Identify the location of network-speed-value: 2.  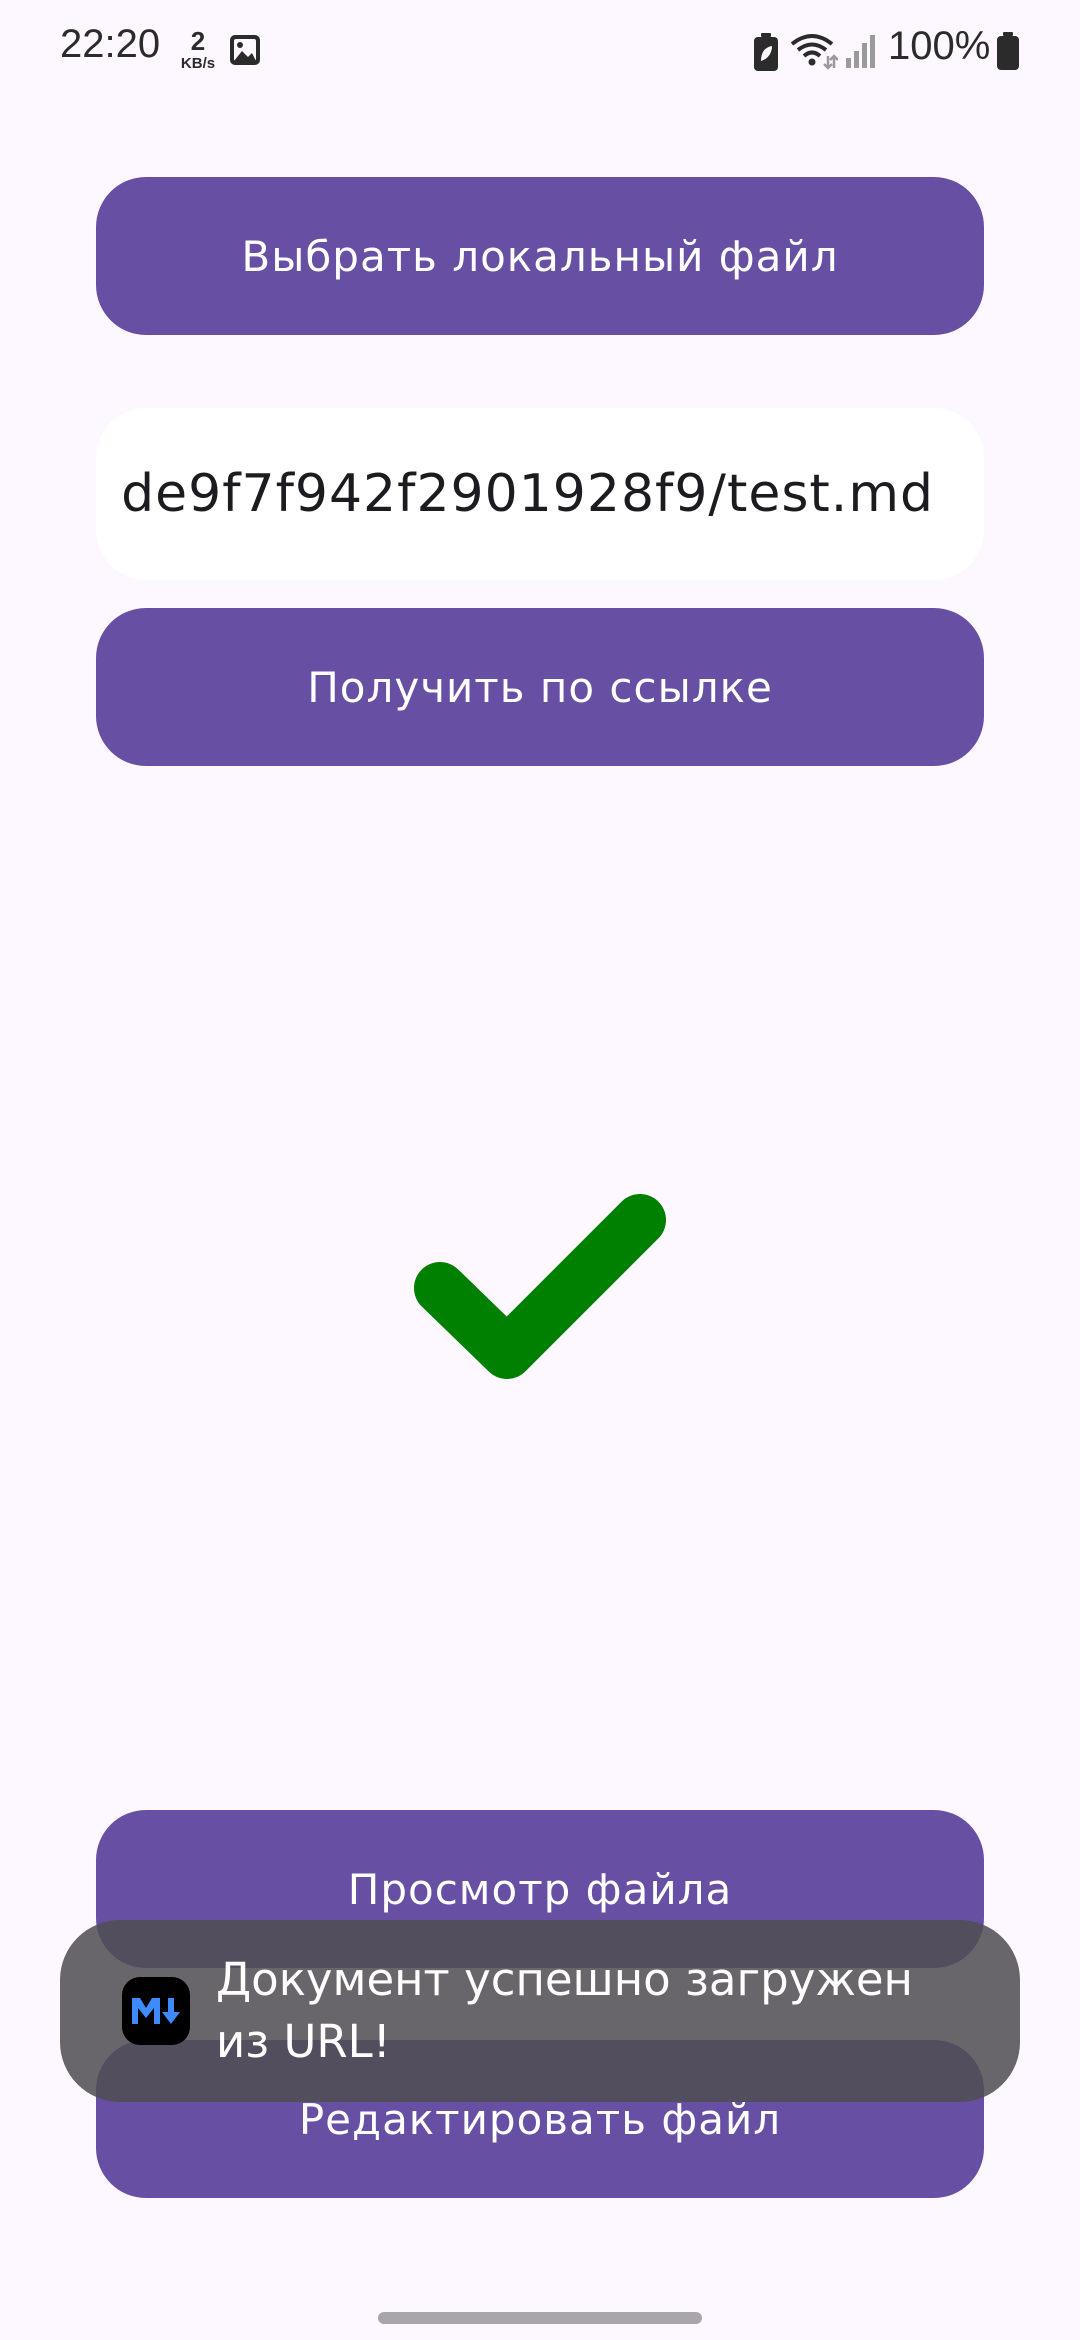
(198, 41).